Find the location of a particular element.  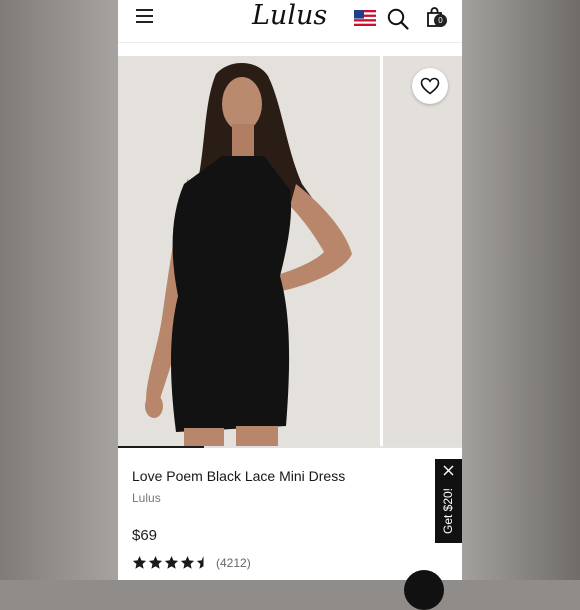

us-flag-icon is located at coordinates (365, 18).